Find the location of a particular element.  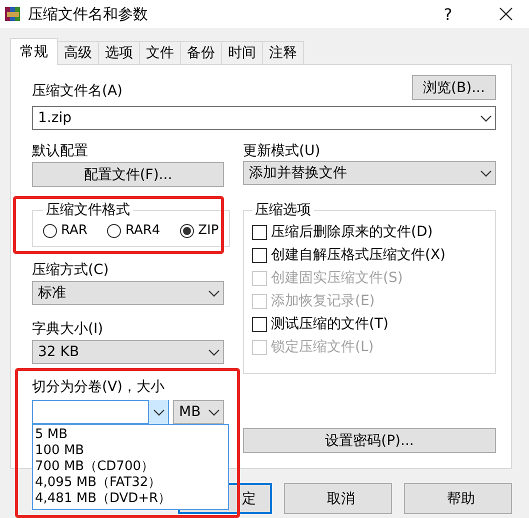

group-title: 压缩选项 is located at coordinates (283, 210).